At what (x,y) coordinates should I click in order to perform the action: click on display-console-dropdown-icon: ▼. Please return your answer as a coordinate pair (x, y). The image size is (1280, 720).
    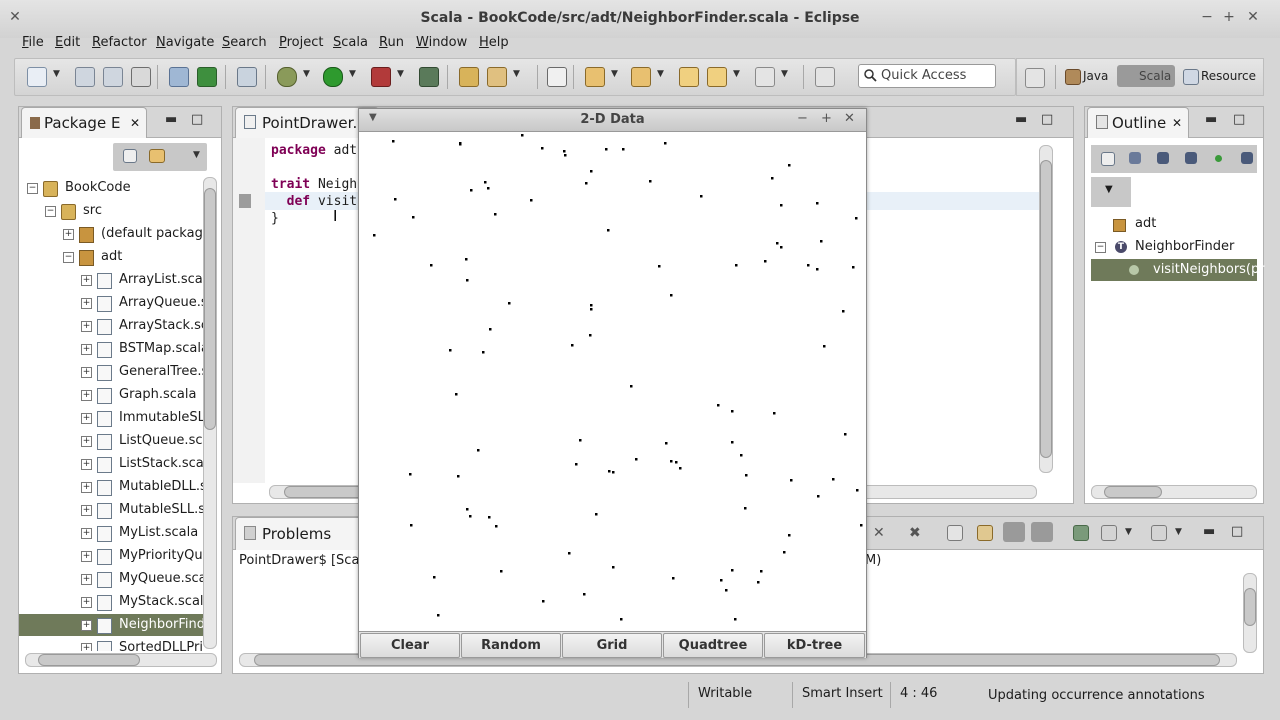
    Looking at the image, I should click on (1128, 532).